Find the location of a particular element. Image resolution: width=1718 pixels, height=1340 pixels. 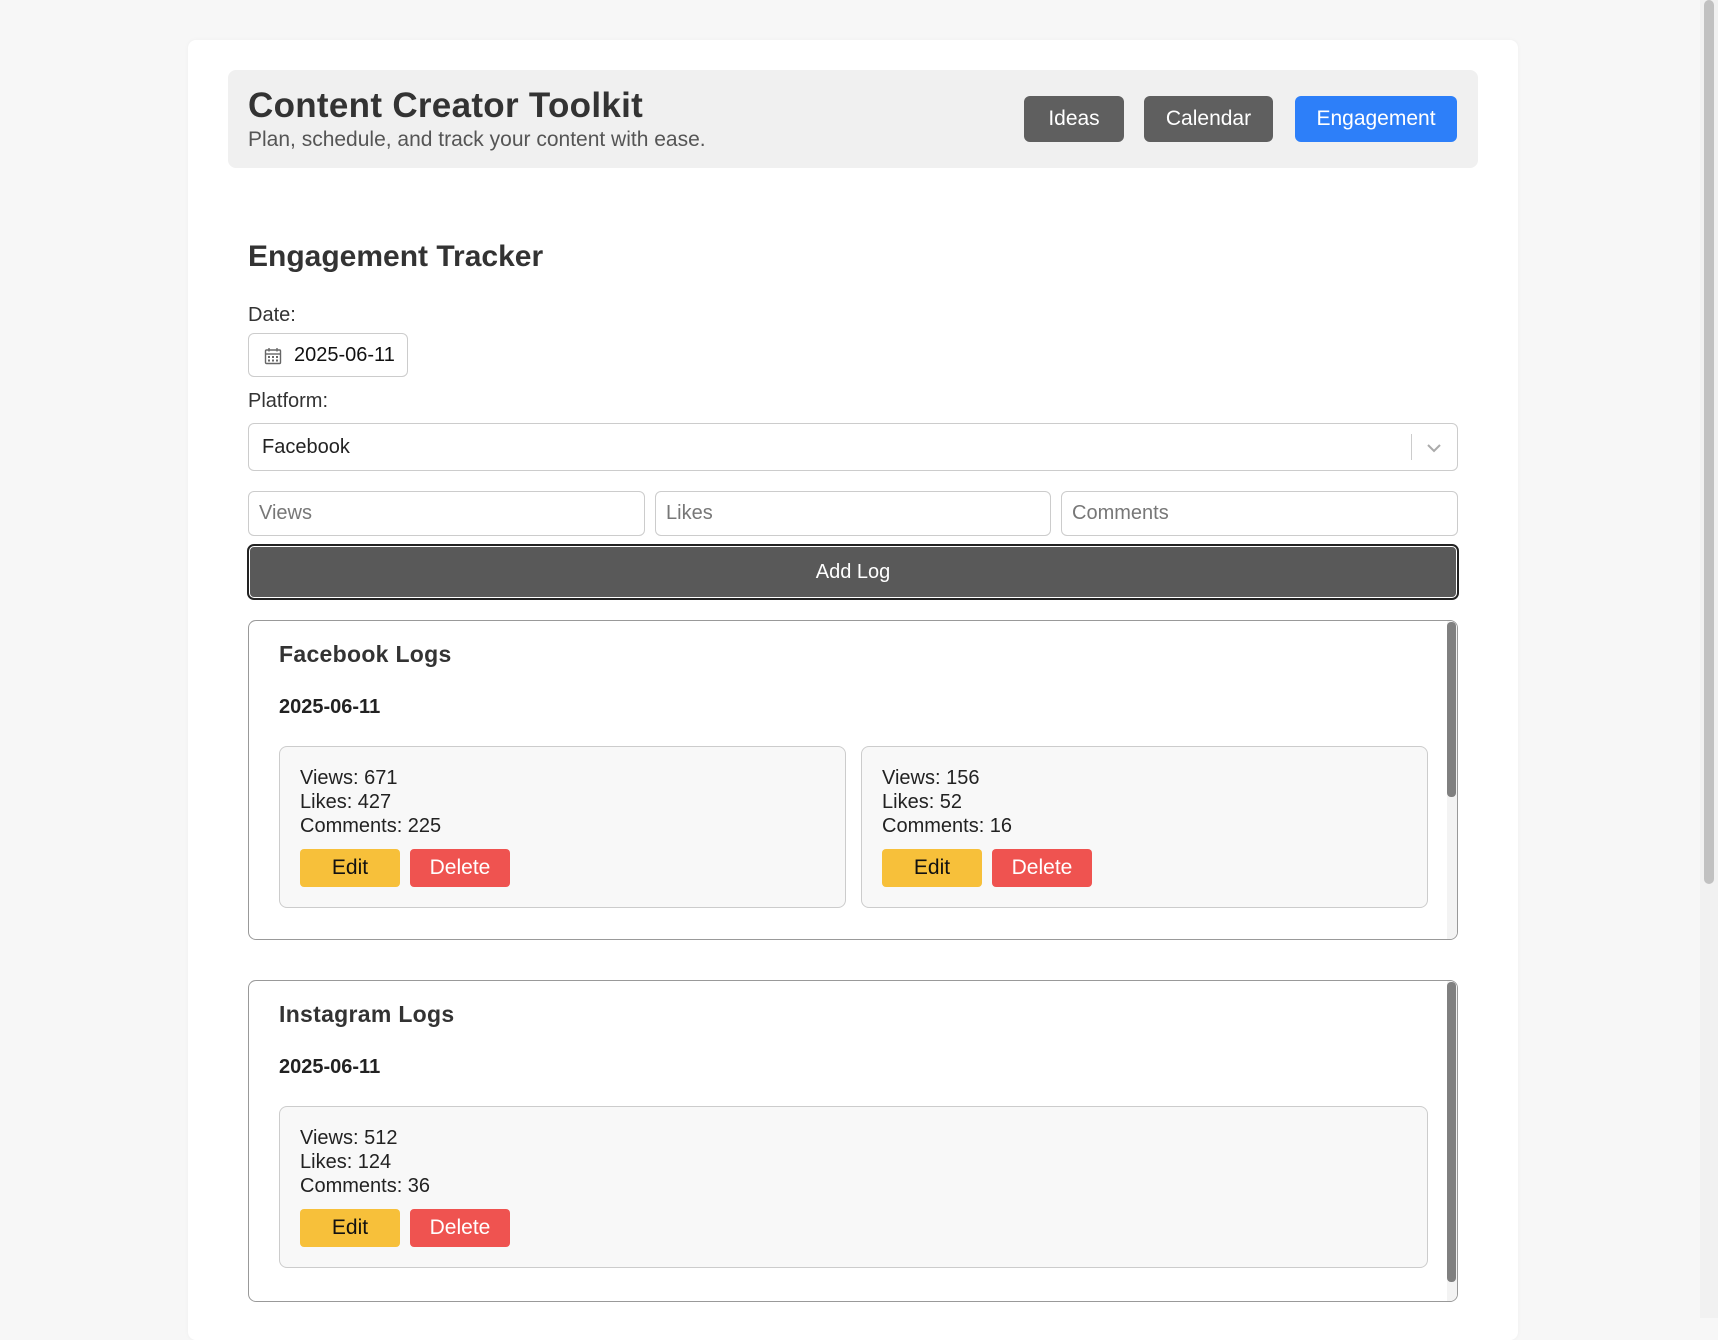

add-log-button: Add Log is located at coordinates (853, 572).